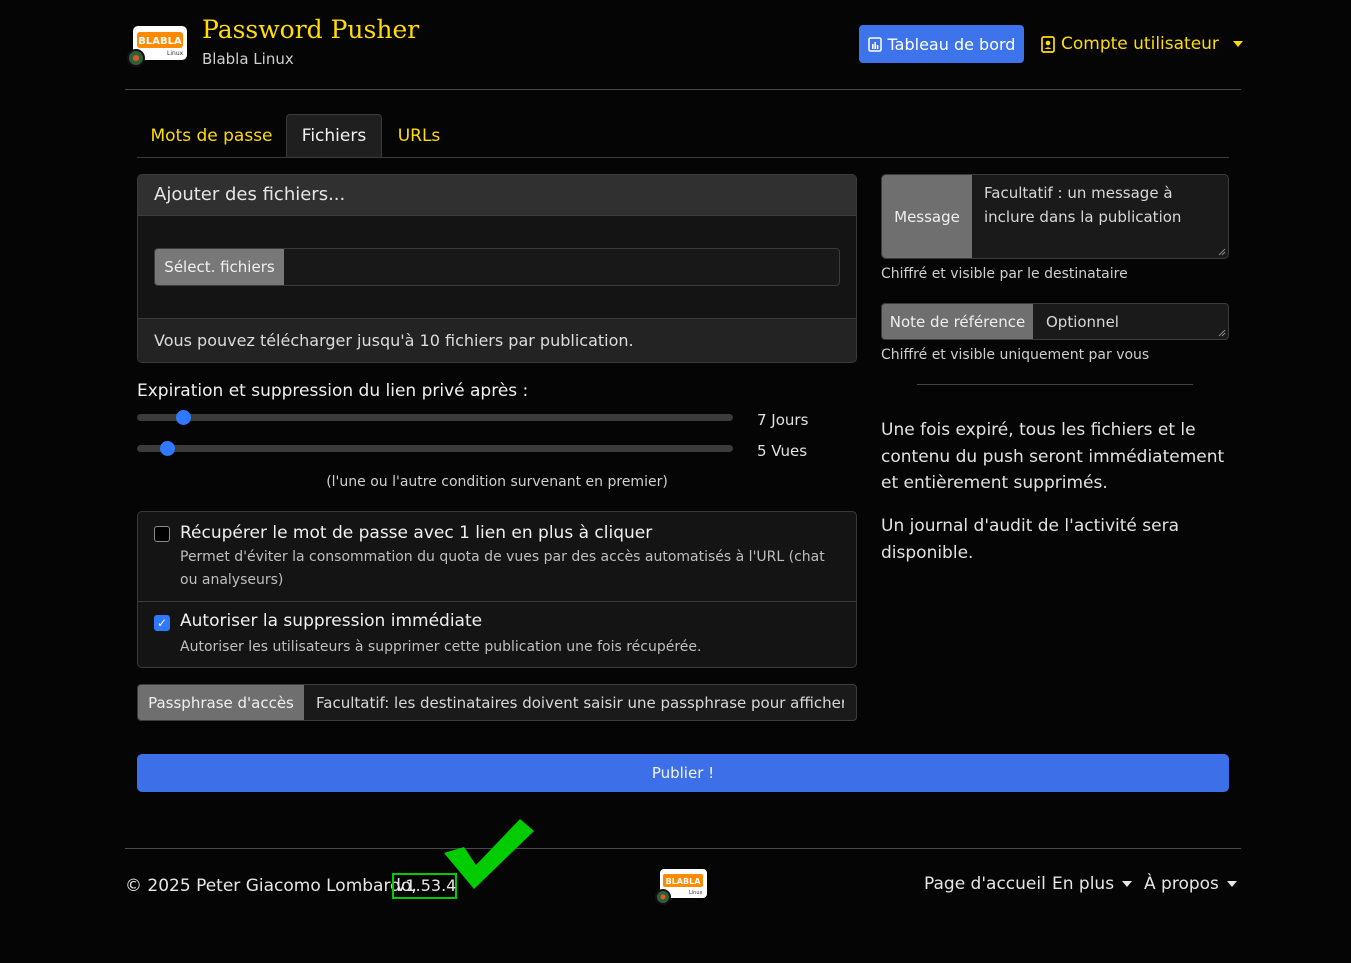 This screenshot has width=1351, height=963. I want to click on account-menu: Compte utilisateur, so click(1142, 44).